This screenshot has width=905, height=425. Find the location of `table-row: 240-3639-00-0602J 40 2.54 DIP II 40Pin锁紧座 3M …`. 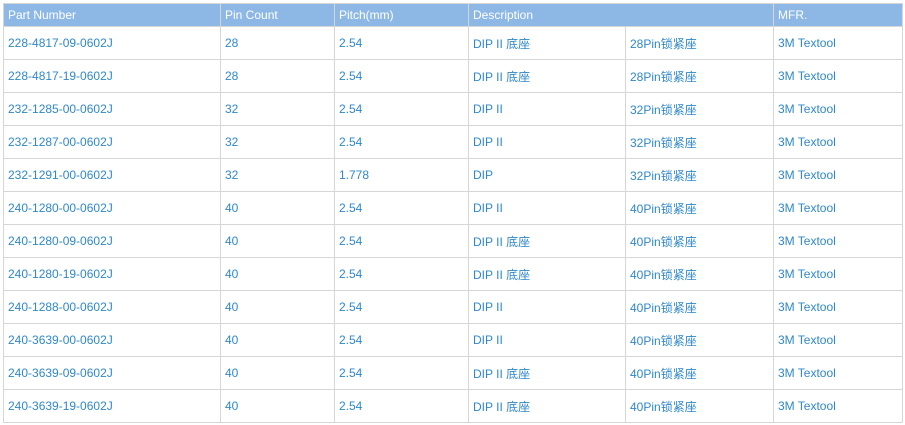

table-row: 240-3639-00-0602J 40 2.54 DIP II 40Pin锁紧座 3M … is located at coordinates (453, 340).